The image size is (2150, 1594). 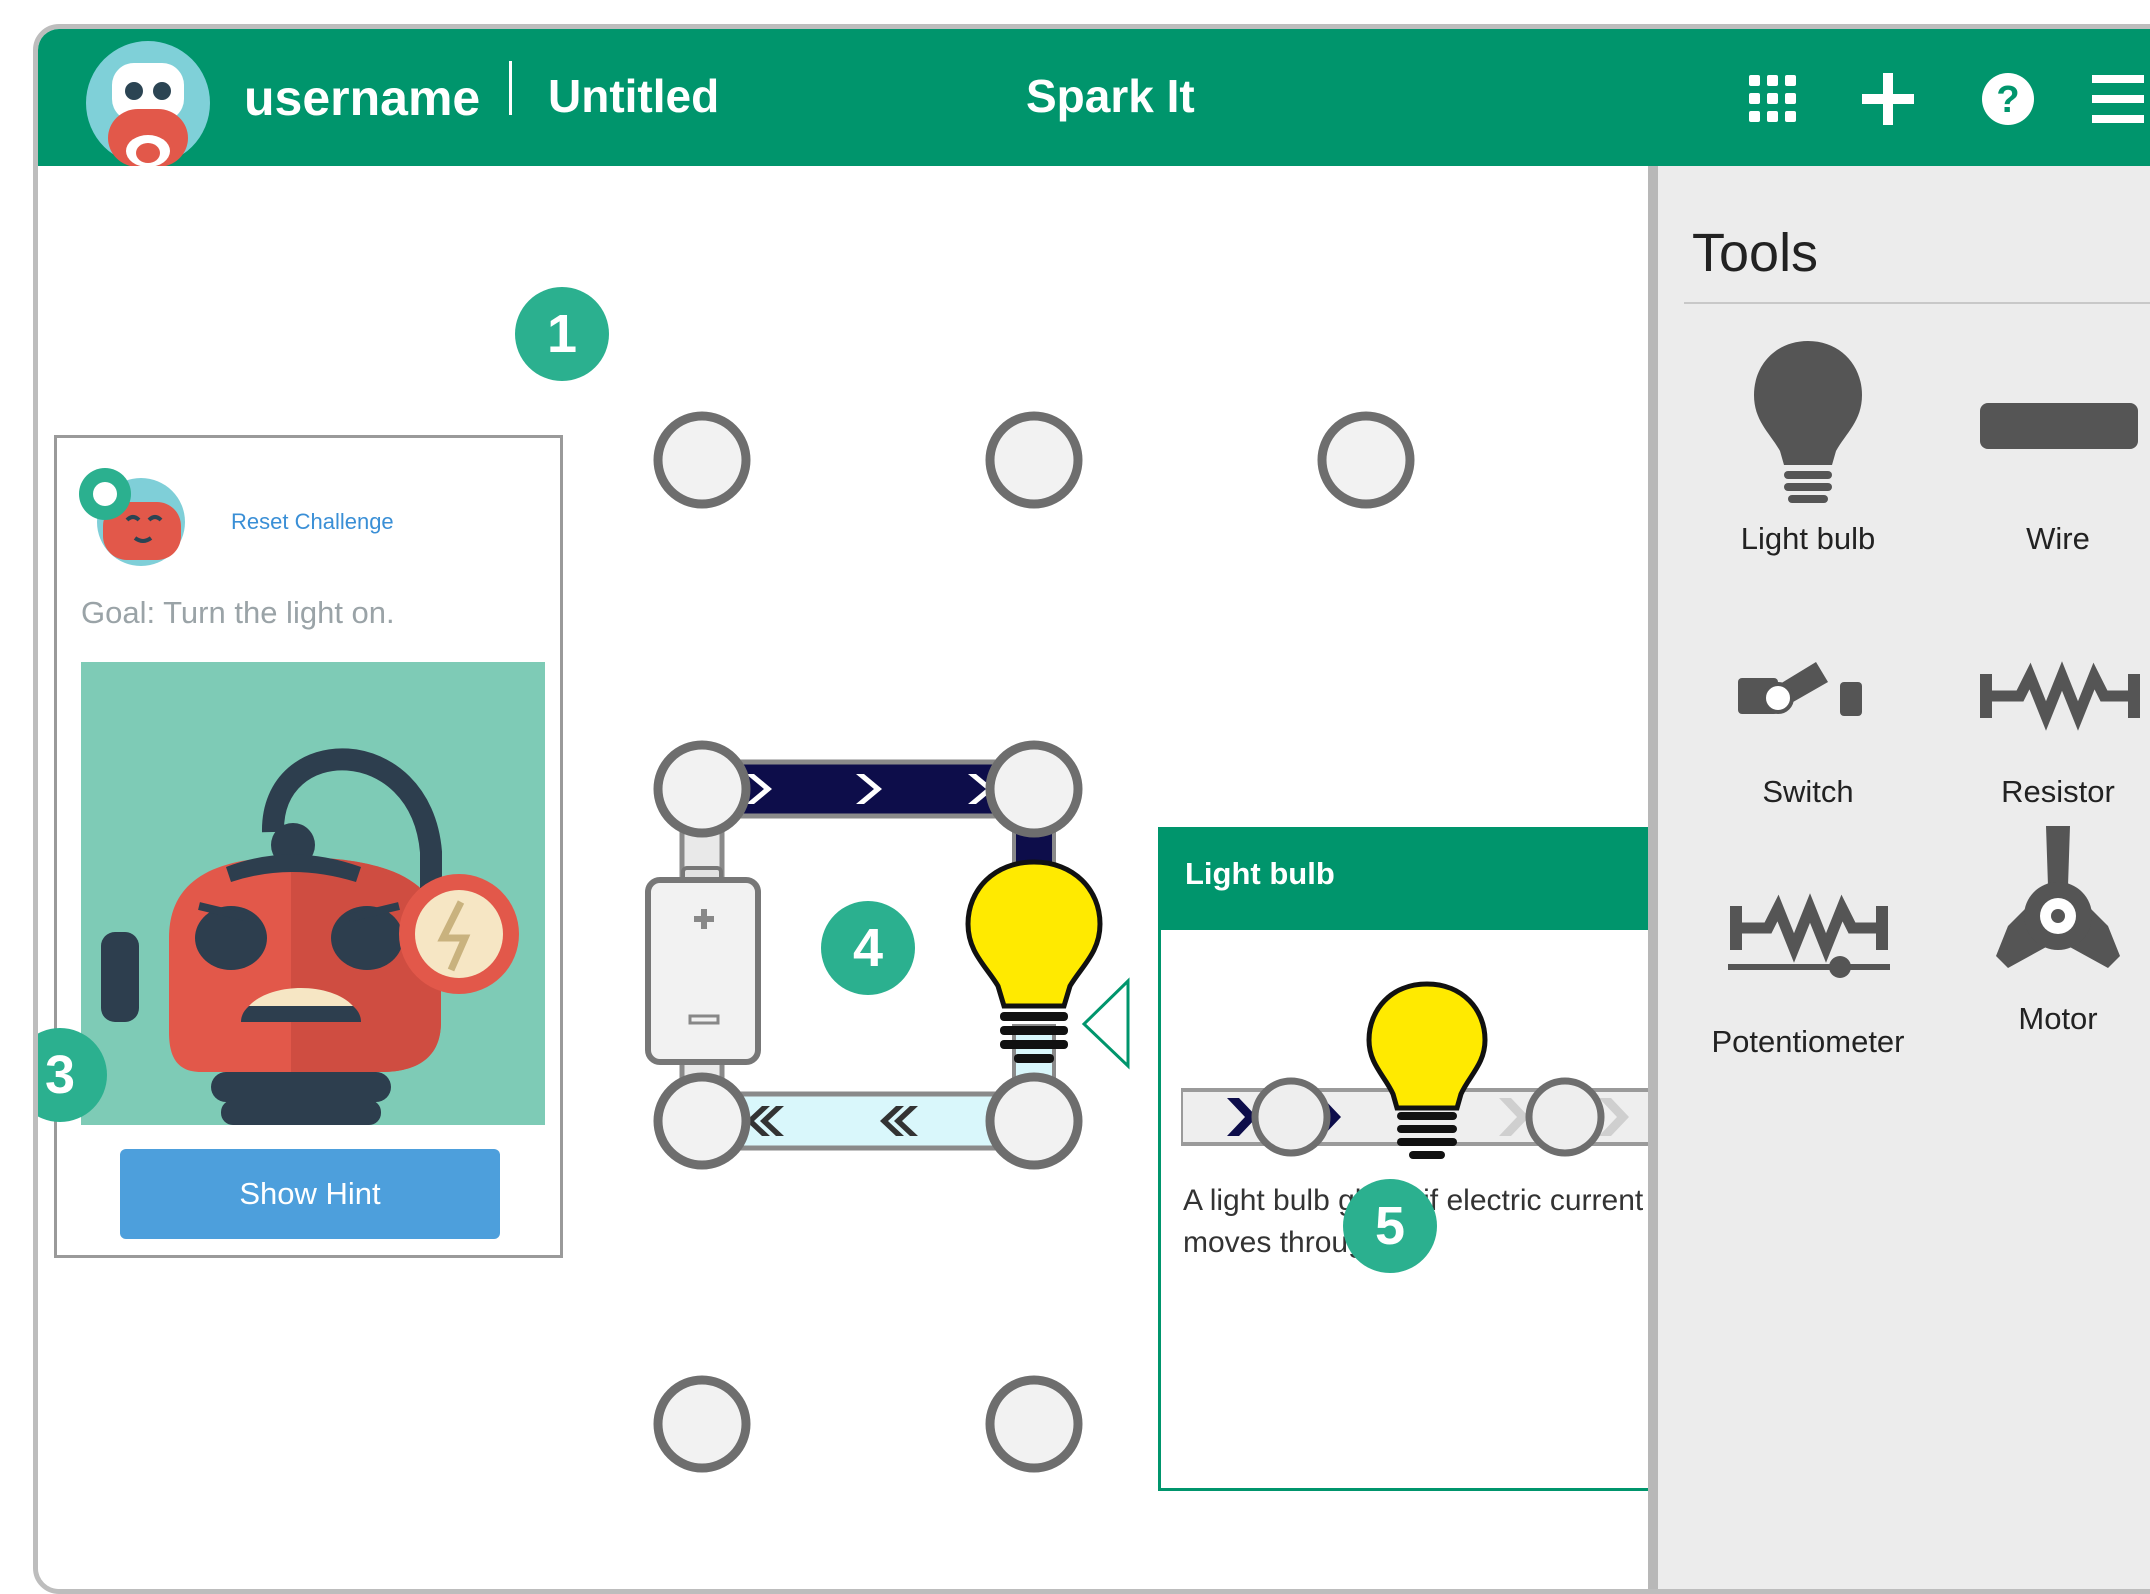 I want to click on tool-light-bulb: Light bulb, so click(x=1808, y=451).